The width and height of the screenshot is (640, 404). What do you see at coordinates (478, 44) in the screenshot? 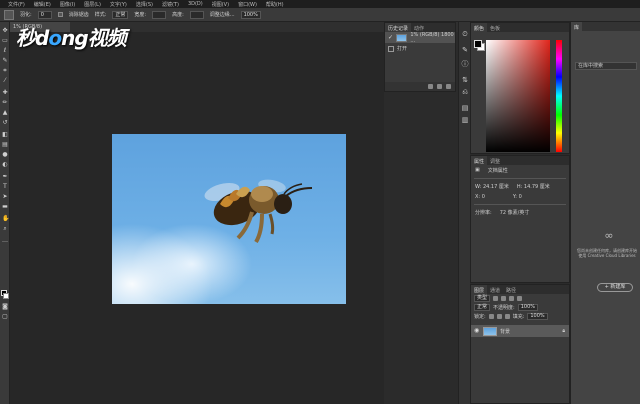
I see `foreground-color-chip` at bounding box center [478, 44].